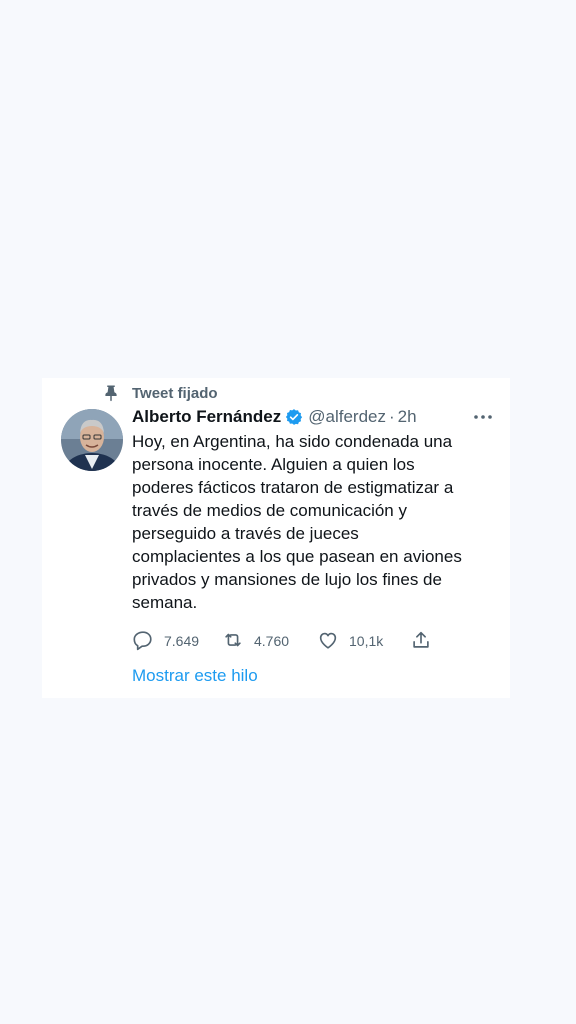  I want to click on pinned-indicator: Tweet fijado, so click(160, 393).